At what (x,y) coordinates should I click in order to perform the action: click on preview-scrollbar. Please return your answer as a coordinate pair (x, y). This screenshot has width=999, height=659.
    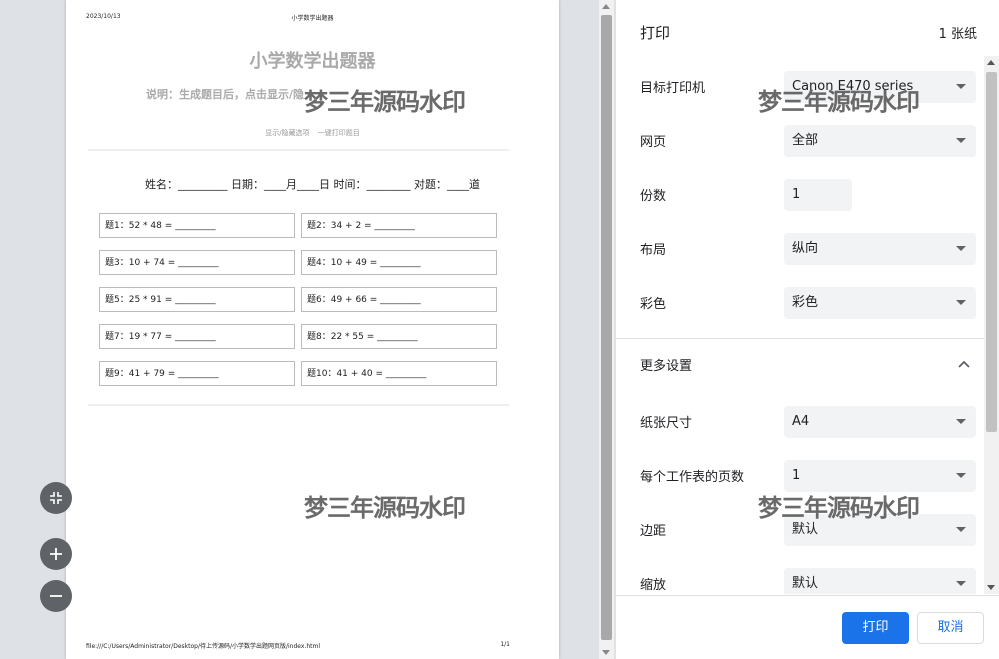
    Looking at the image, I should click on (606, 329).